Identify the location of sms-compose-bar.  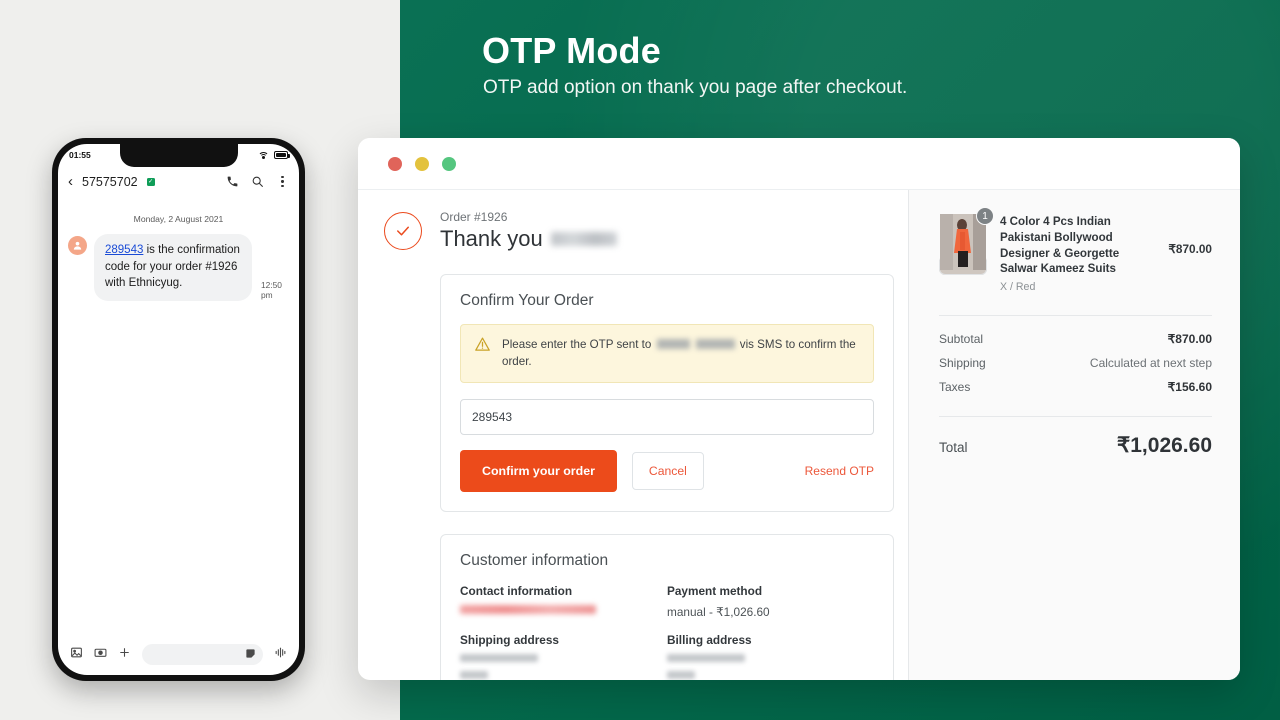
(178, 654).